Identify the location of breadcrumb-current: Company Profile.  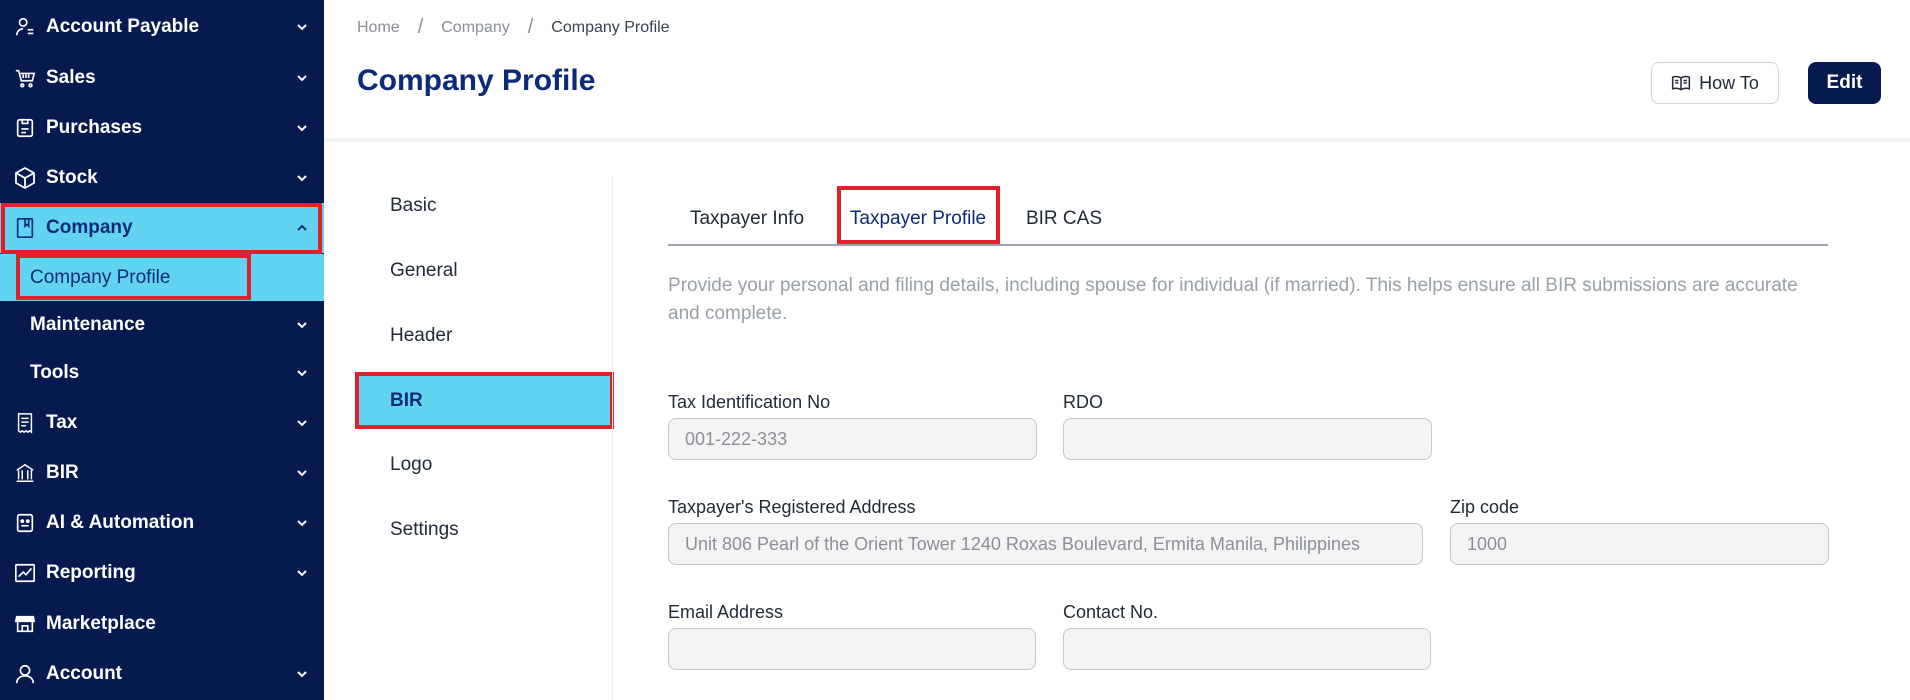
(610, 27).